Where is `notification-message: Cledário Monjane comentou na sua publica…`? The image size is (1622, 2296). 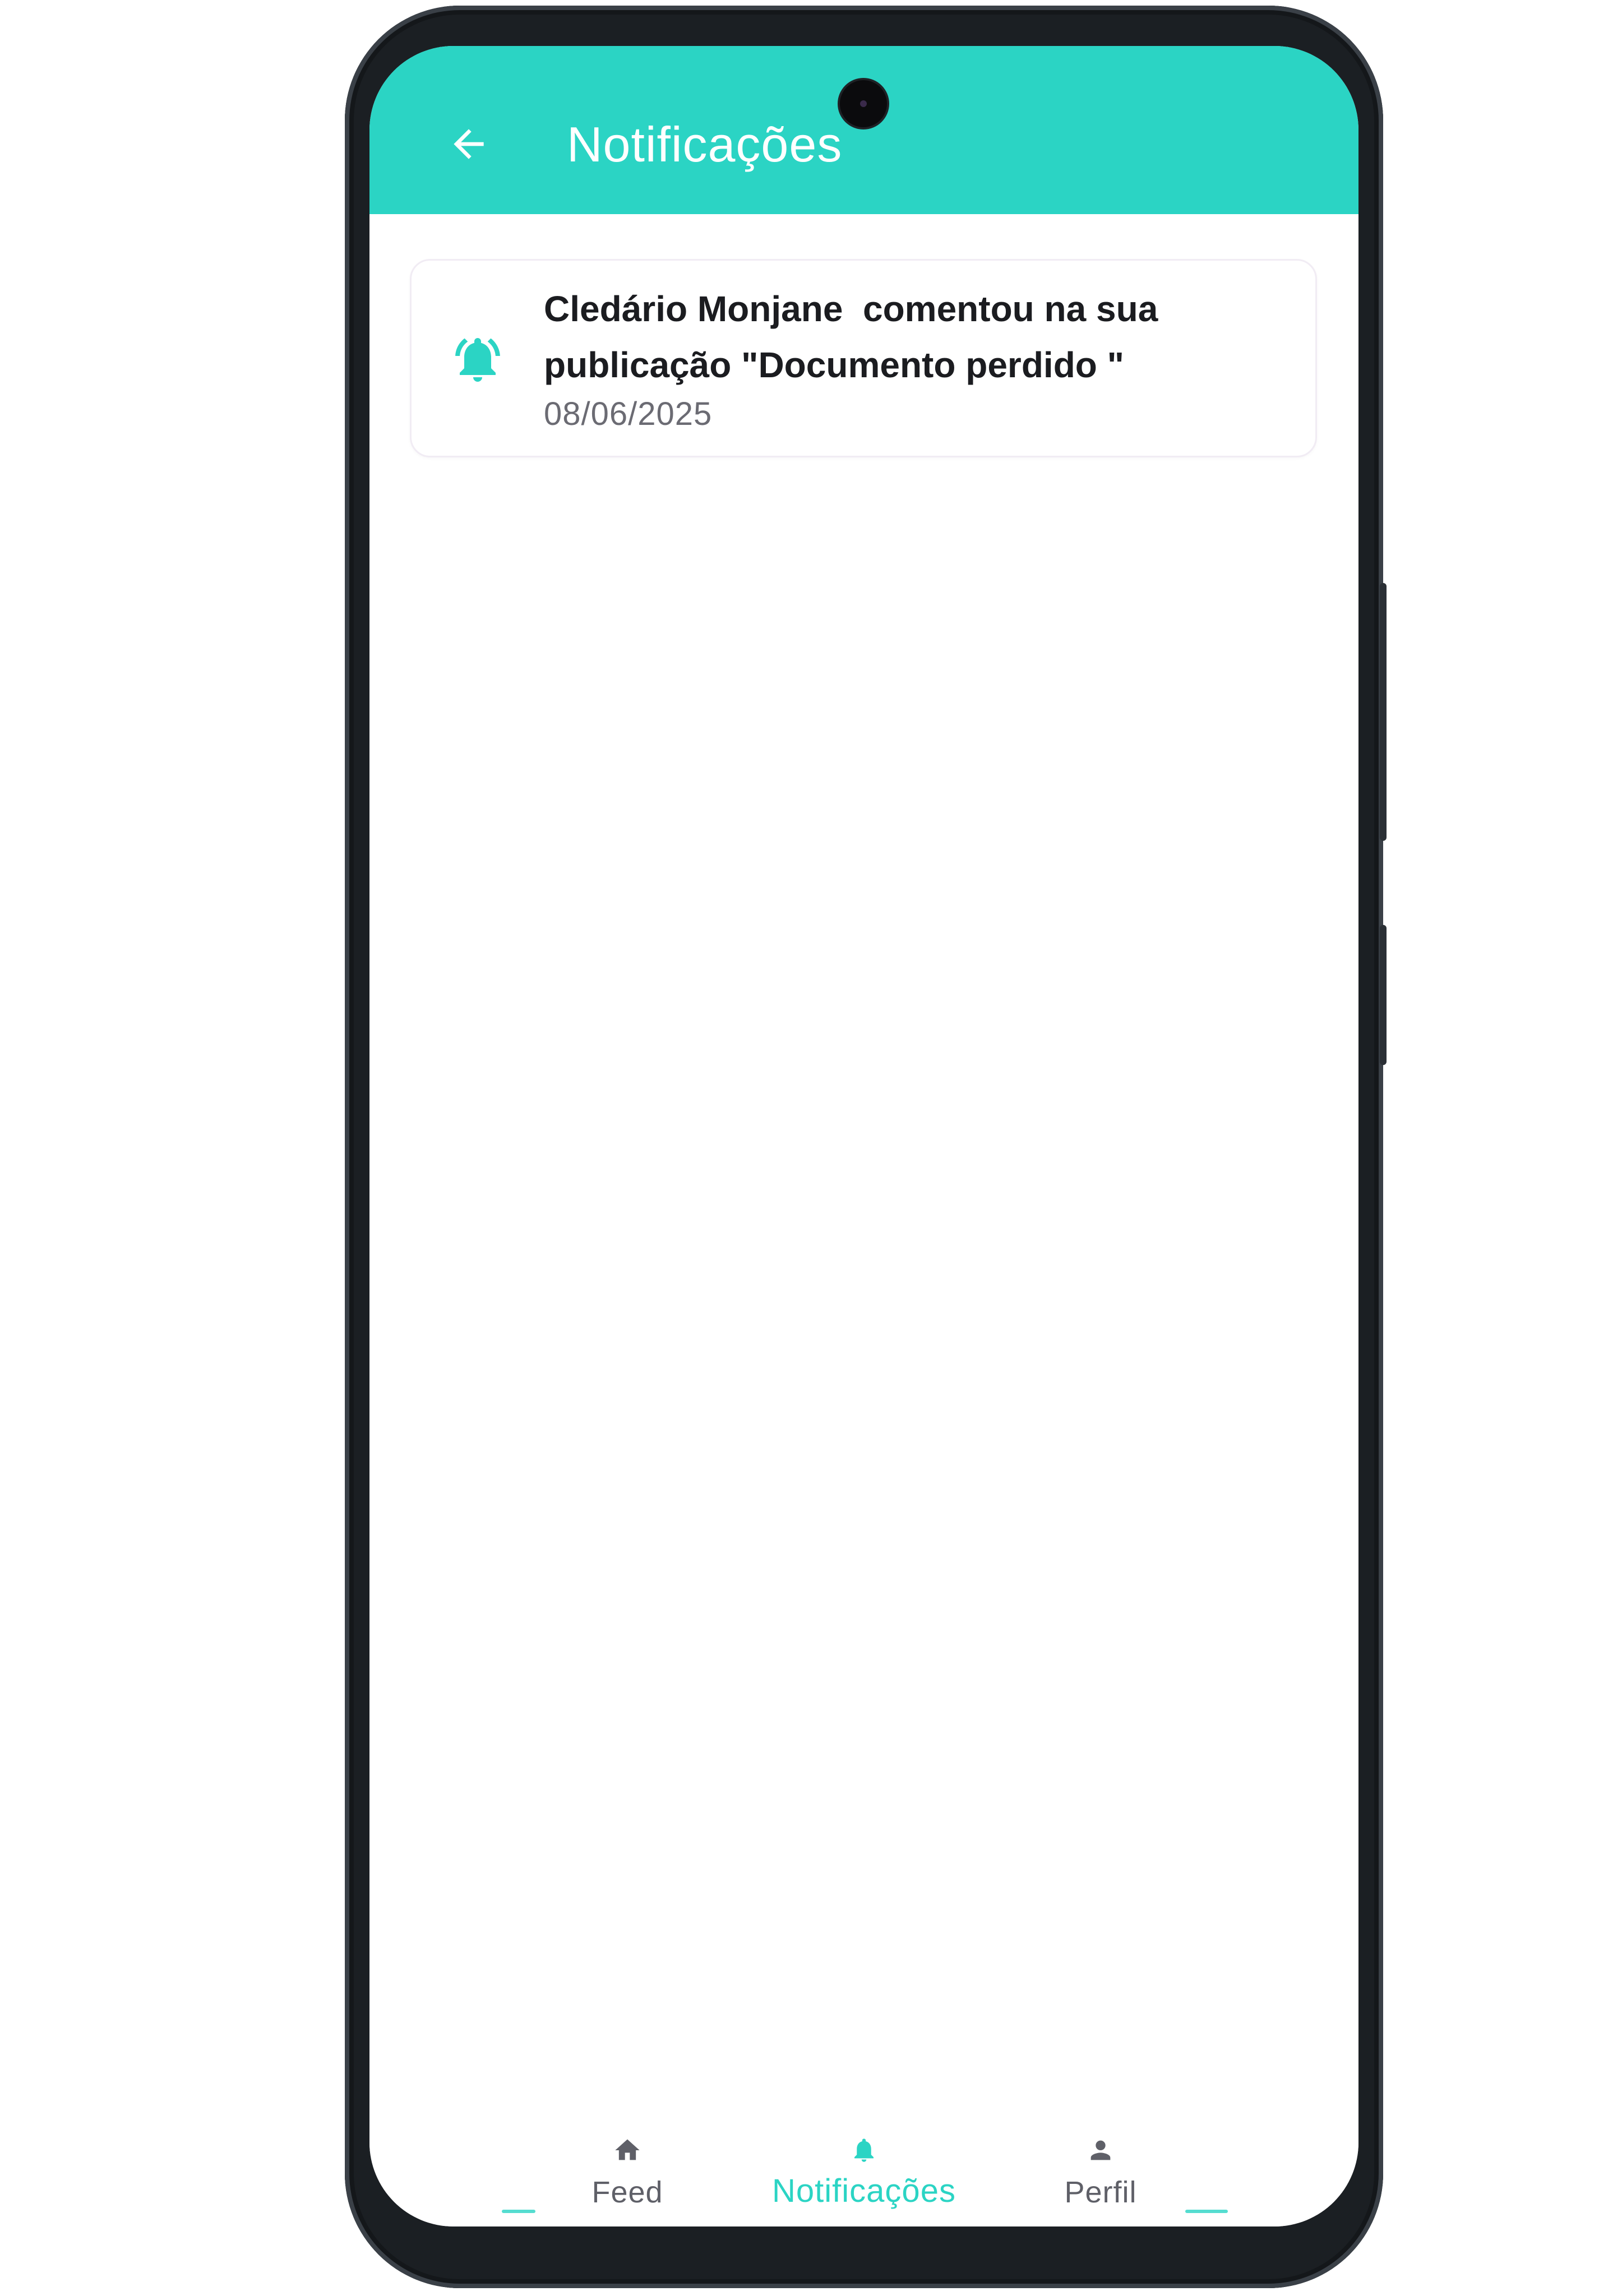 notification-message: Cledário Monjane comentou na sua publica… is located at coordinates (856, 337).